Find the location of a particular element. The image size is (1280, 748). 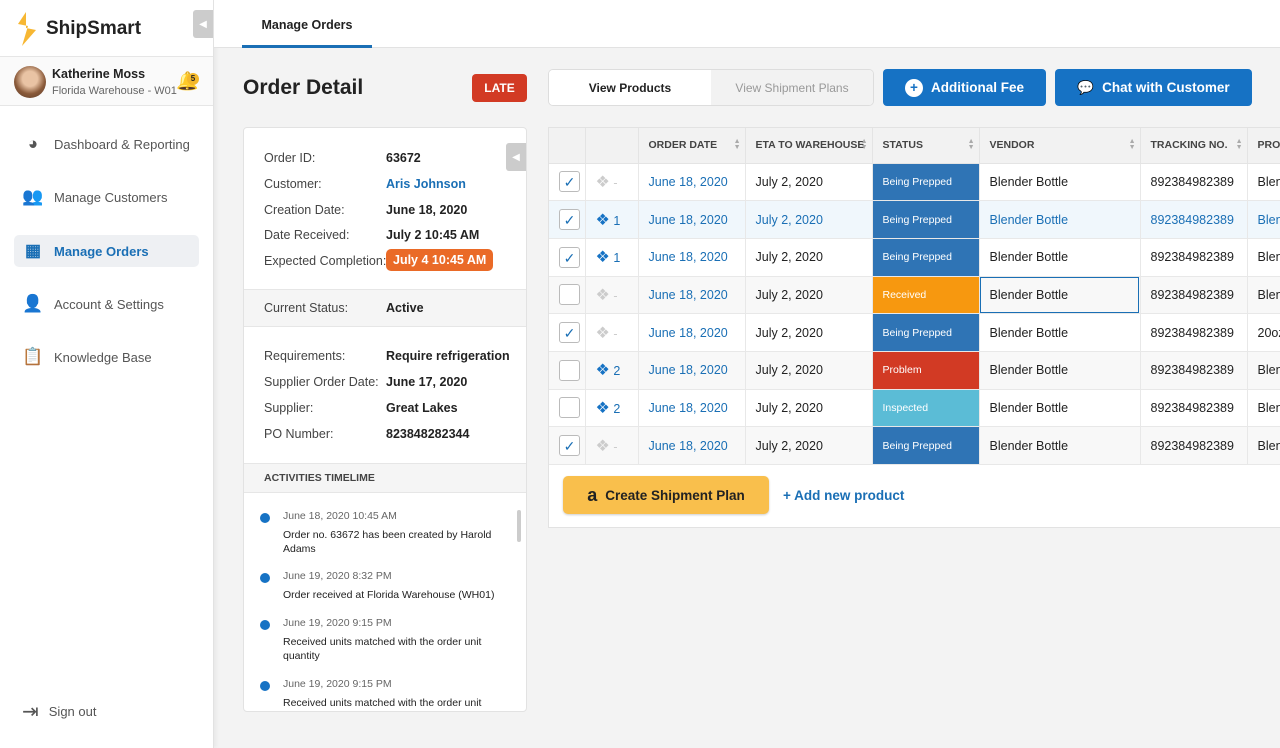

sidebar-item-dashboard: ◕ Dashboard & Reporting is located at coordinates (106, 144).